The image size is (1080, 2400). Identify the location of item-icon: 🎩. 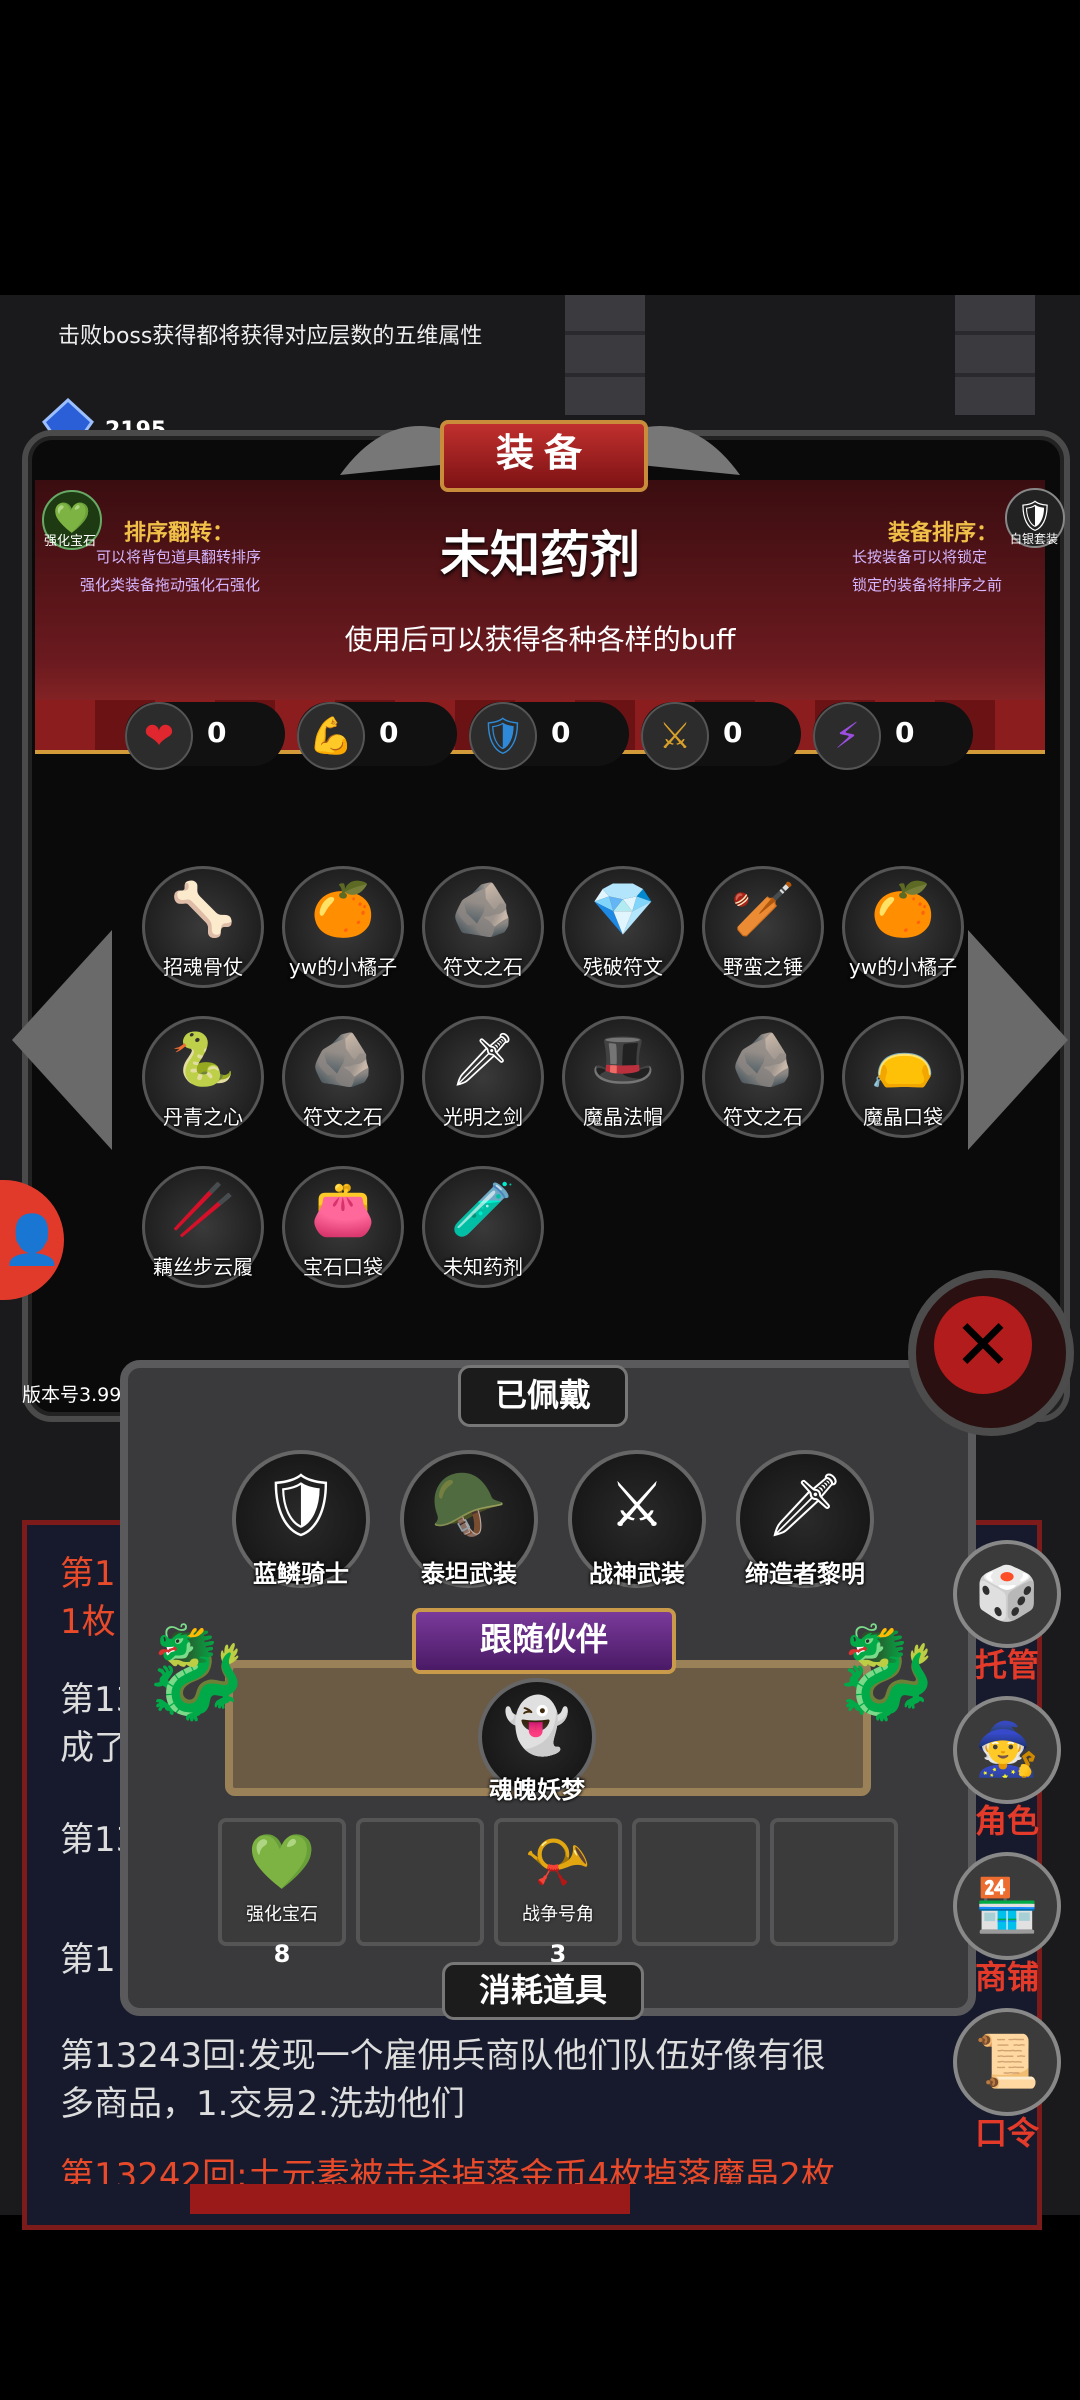
(623, 1060).